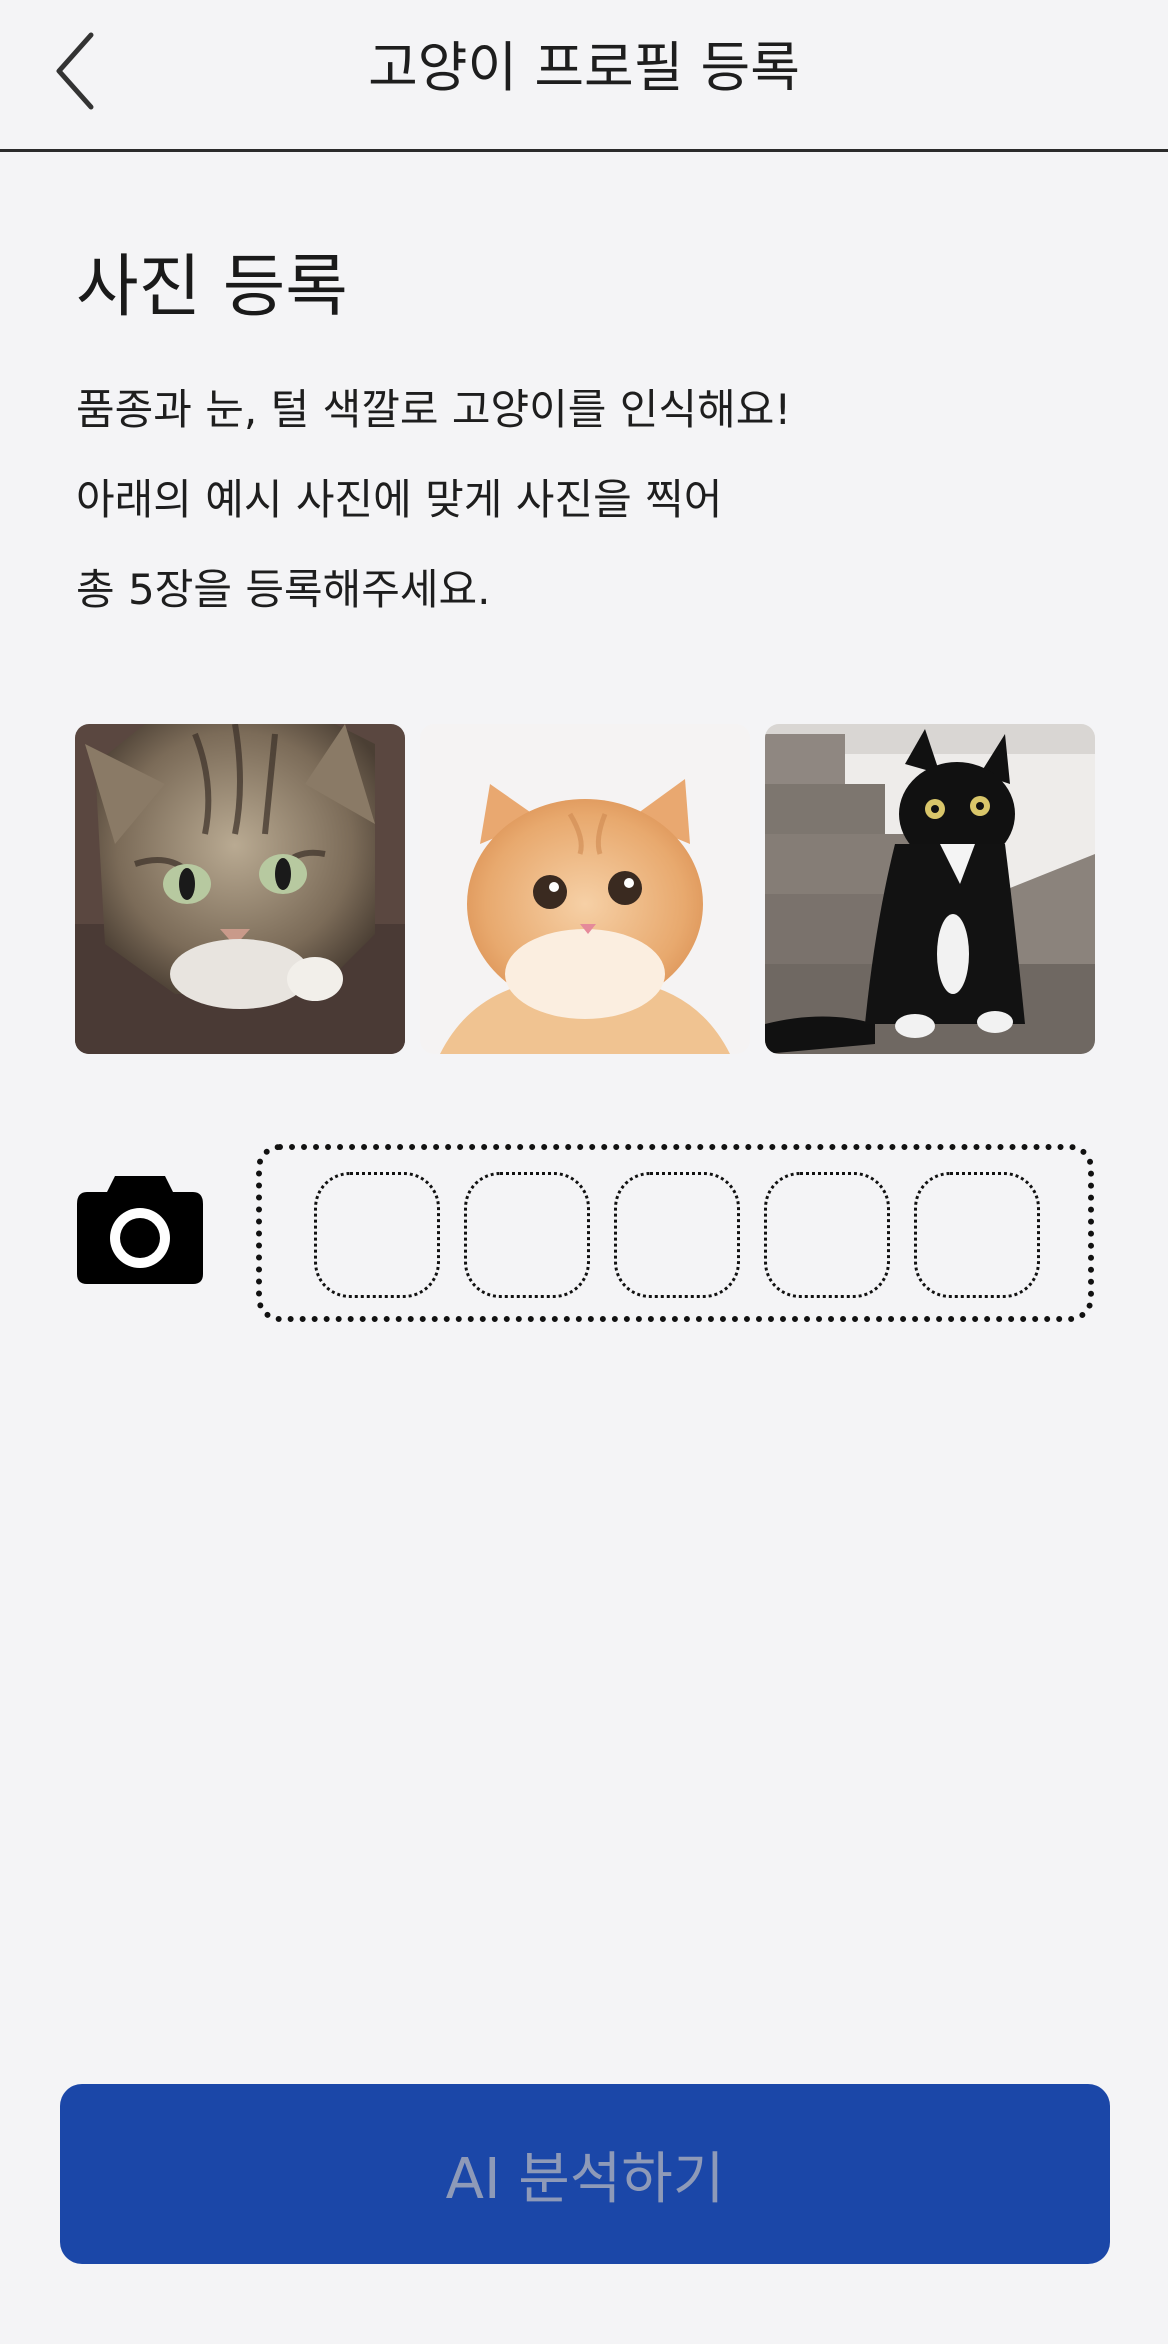 The height and width of the screenshot is (2344, 1168). What do you see at coordinates (240, 889) in the screenshot?
I see `example-photo-tabby-cat` at bounding box center [240, 889].